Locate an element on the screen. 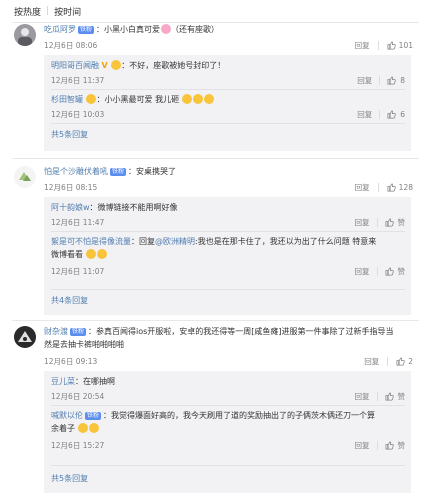 The height and width of the screenshot is (500, 427). verified-v-icon: V is located at coordinates (104, 65).